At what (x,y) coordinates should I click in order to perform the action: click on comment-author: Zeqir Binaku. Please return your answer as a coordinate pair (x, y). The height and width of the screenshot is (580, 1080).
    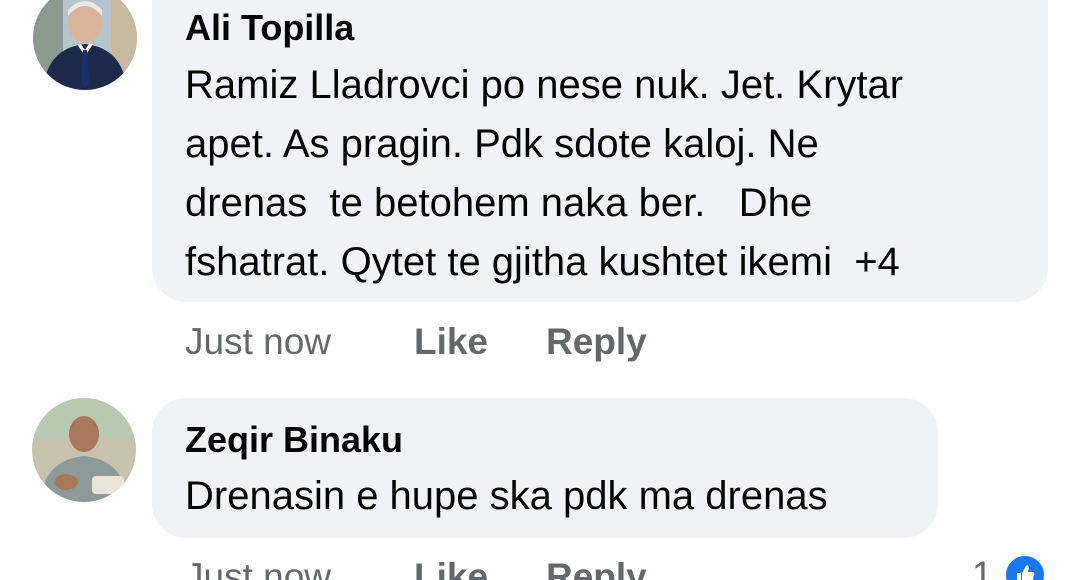
    Looking at the image, I should click on (294, 440).